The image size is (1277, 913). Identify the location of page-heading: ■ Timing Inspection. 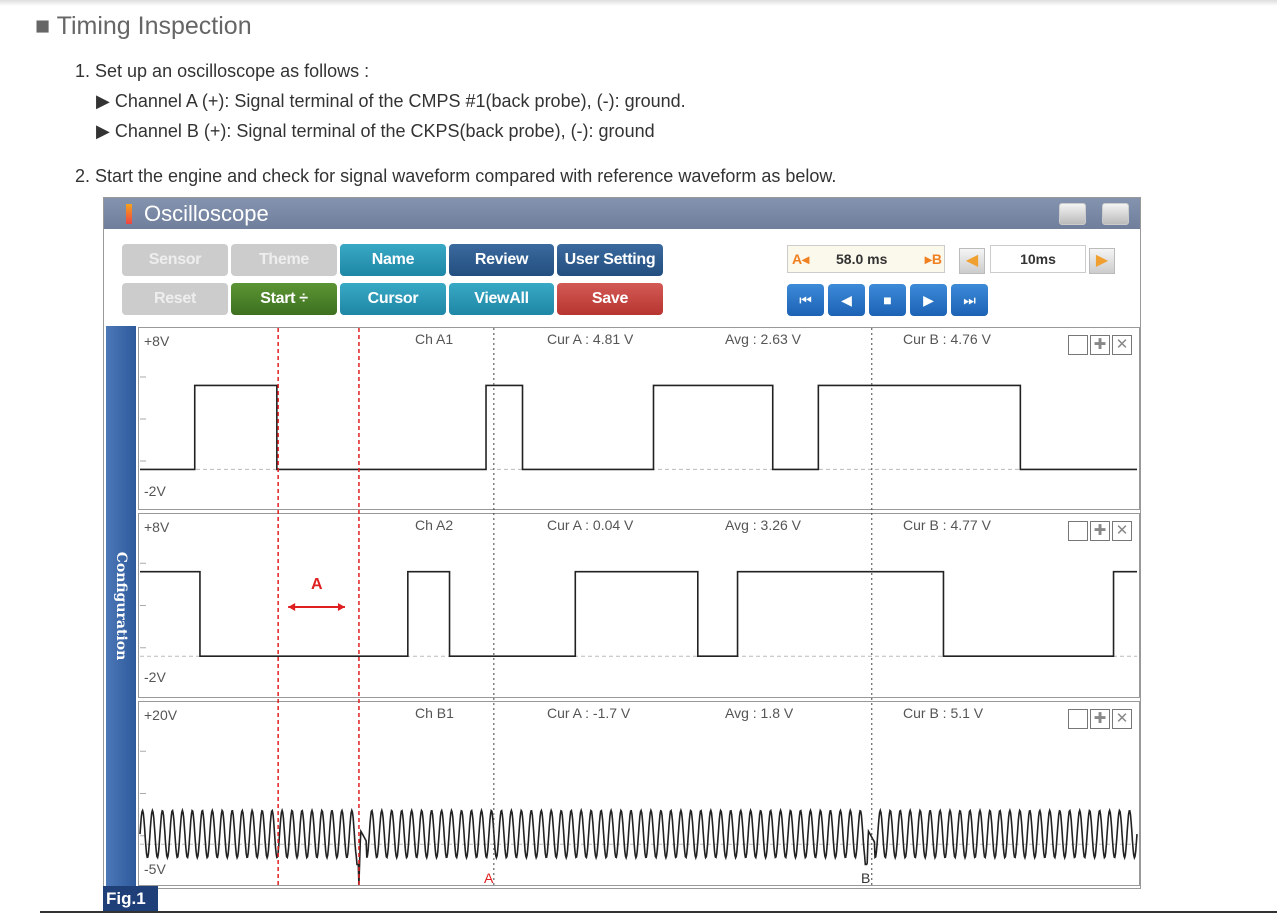
(143, 26).